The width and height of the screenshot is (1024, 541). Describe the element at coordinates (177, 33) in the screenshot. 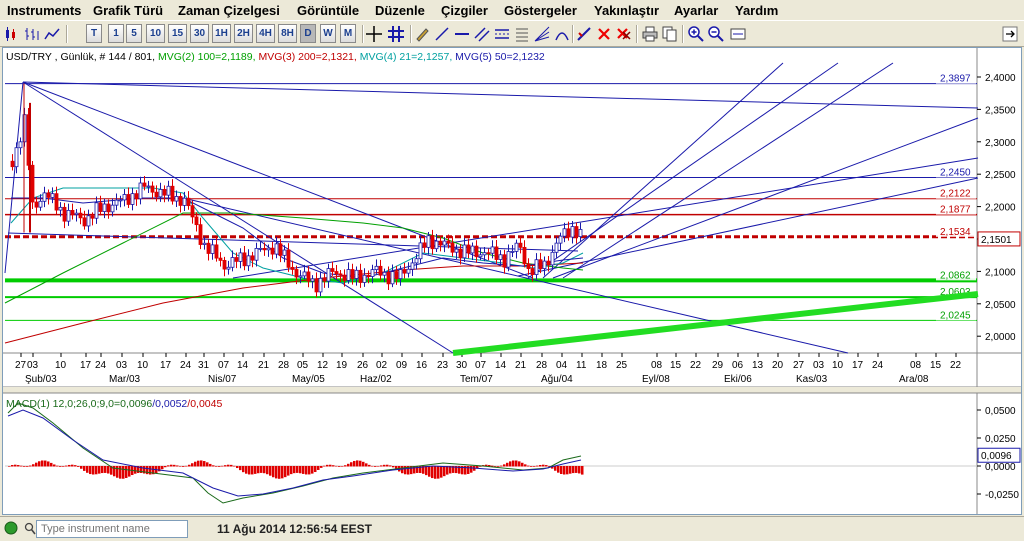

I see `timeframe-button-15: 15` at that location.